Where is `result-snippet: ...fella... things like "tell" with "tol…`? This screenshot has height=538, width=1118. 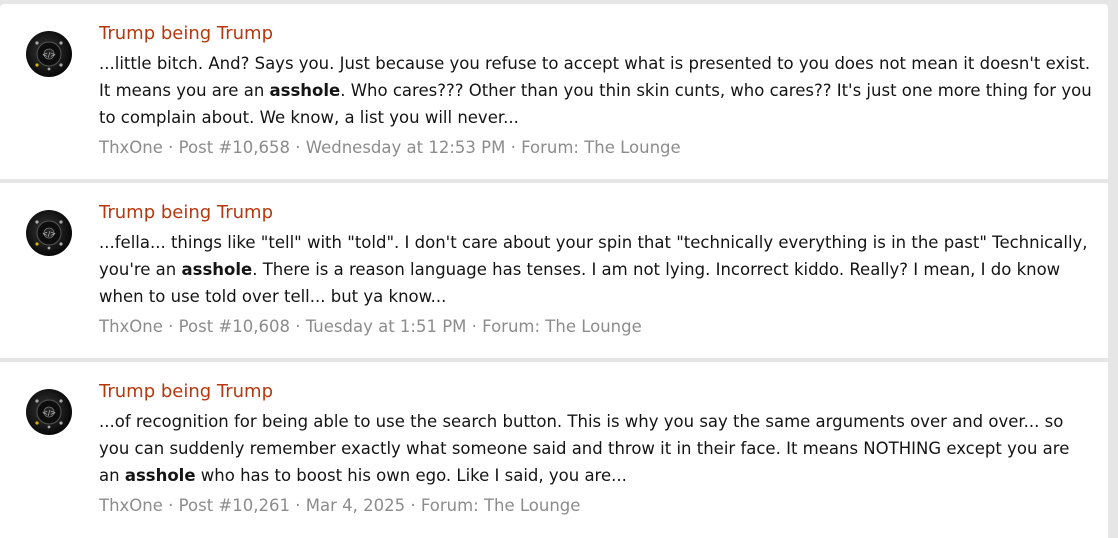
result-snippet: ...fella... things like "tell" with "tol… is located at coordinates (596, 269).